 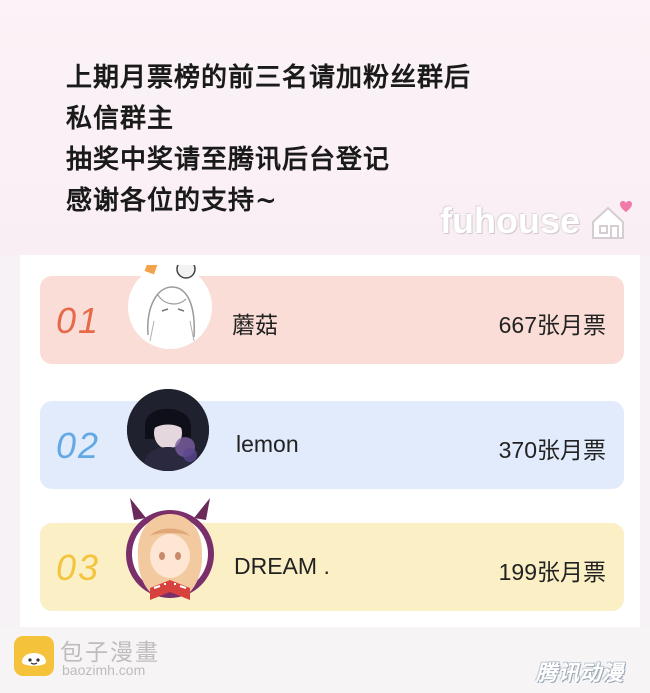 What do you see at coordinates (510, 220) in the screenshot?
I see `fuhouse-watermark: fuhouse` at bounding box center [510, 220].